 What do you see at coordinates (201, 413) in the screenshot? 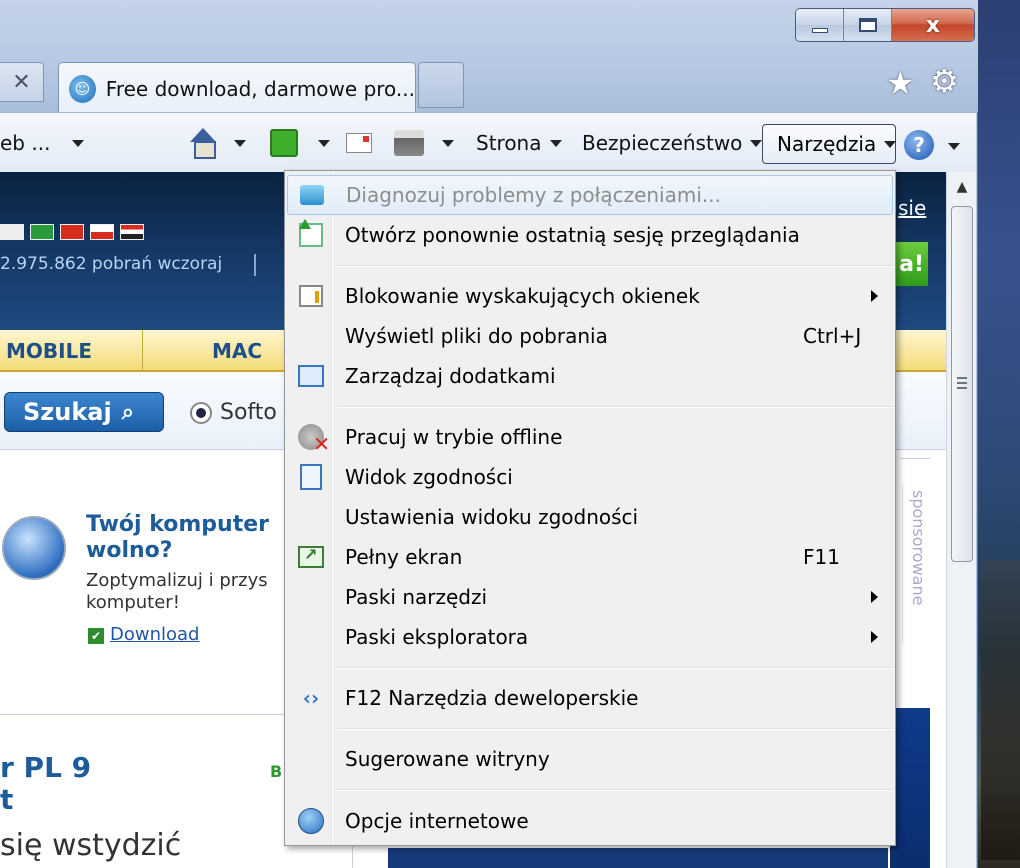
I see `search-scope-radio` at bounding box center [201, 413].